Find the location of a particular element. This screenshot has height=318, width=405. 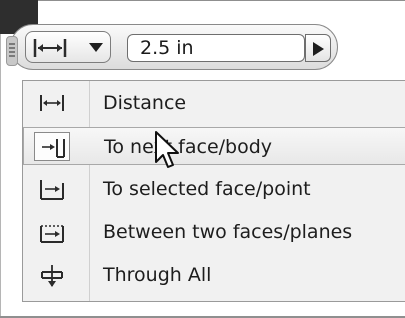

menu-item-label: To selected face/point is located at coordinates (207, 189).